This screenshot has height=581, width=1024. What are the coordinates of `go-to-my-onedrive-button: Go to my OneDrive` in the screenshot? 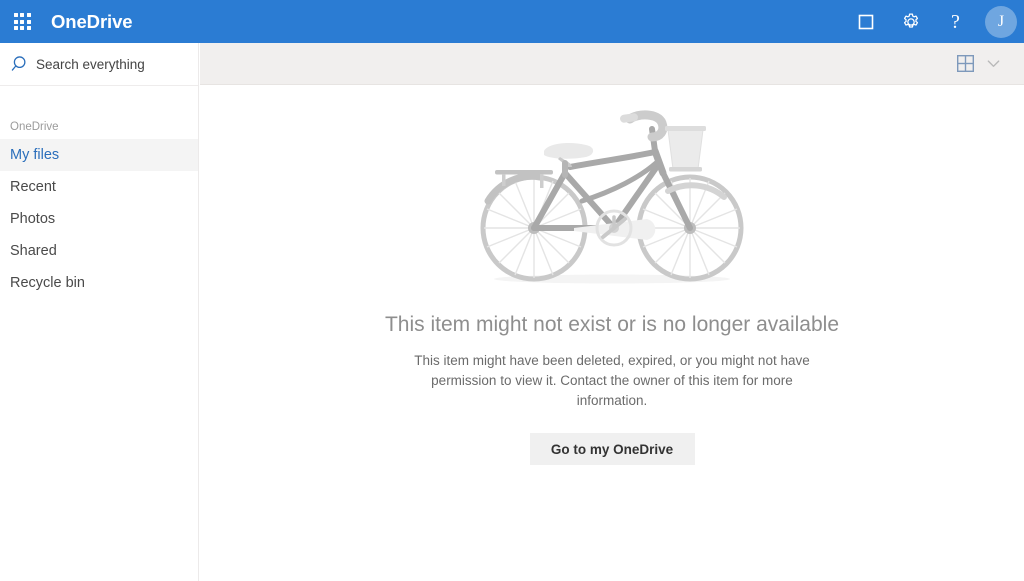 It's located at (612, 449).